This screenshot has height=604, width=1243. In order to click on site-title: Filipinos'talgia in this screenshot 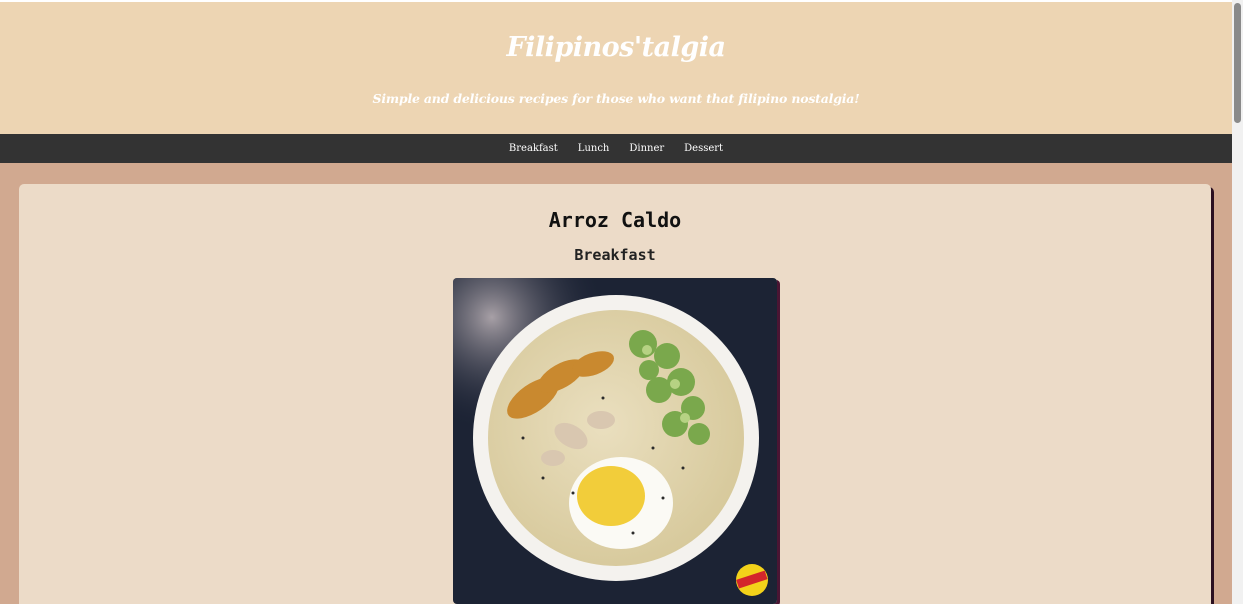, I will do `click(616, 47)`.